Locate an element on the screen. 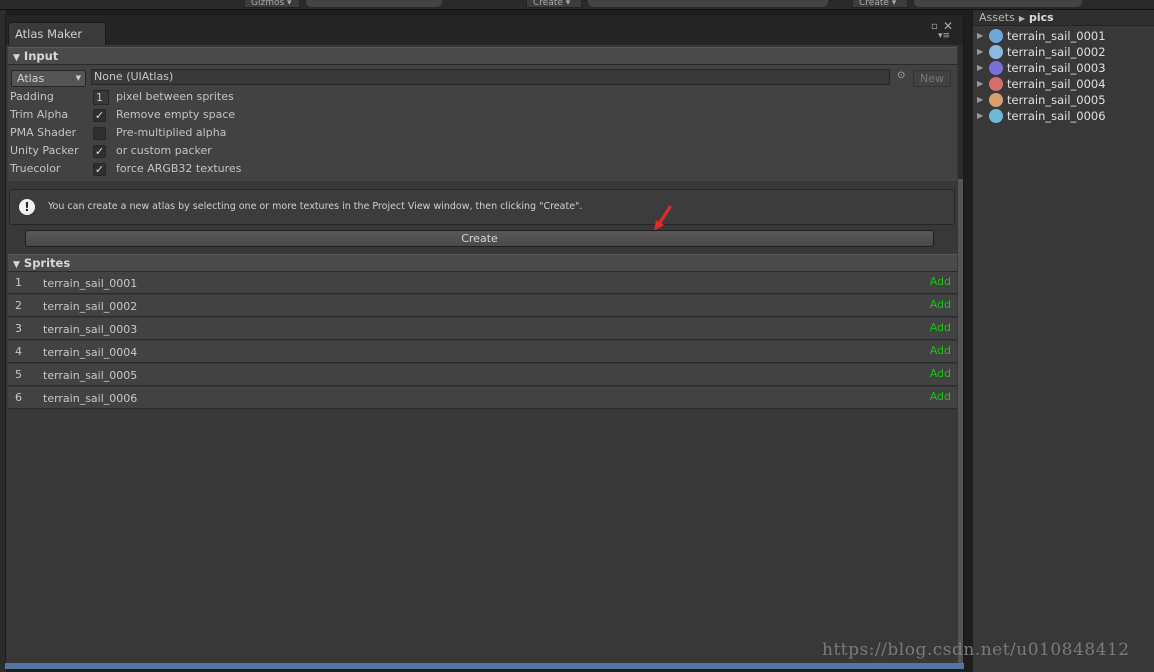 Image resolution: width=1154 pixels, height=672 pixels. sprite-row: 4 terrain_sail_0004 Add is located at coordinates (482, 352).